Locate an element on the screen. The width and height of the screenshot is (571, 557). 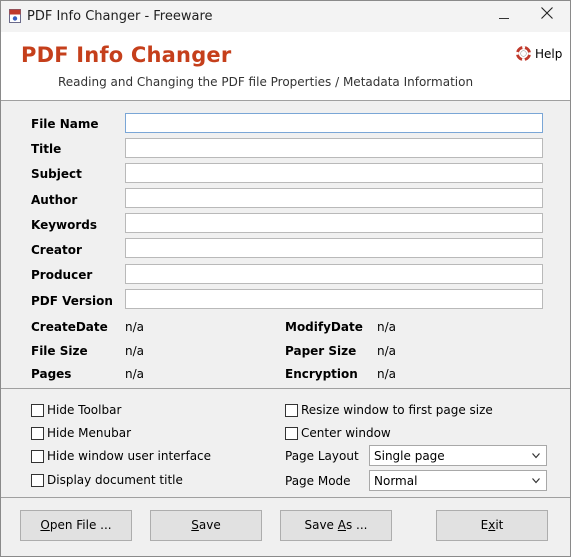
subject-label: Subject is located at coordinates (56, 174).